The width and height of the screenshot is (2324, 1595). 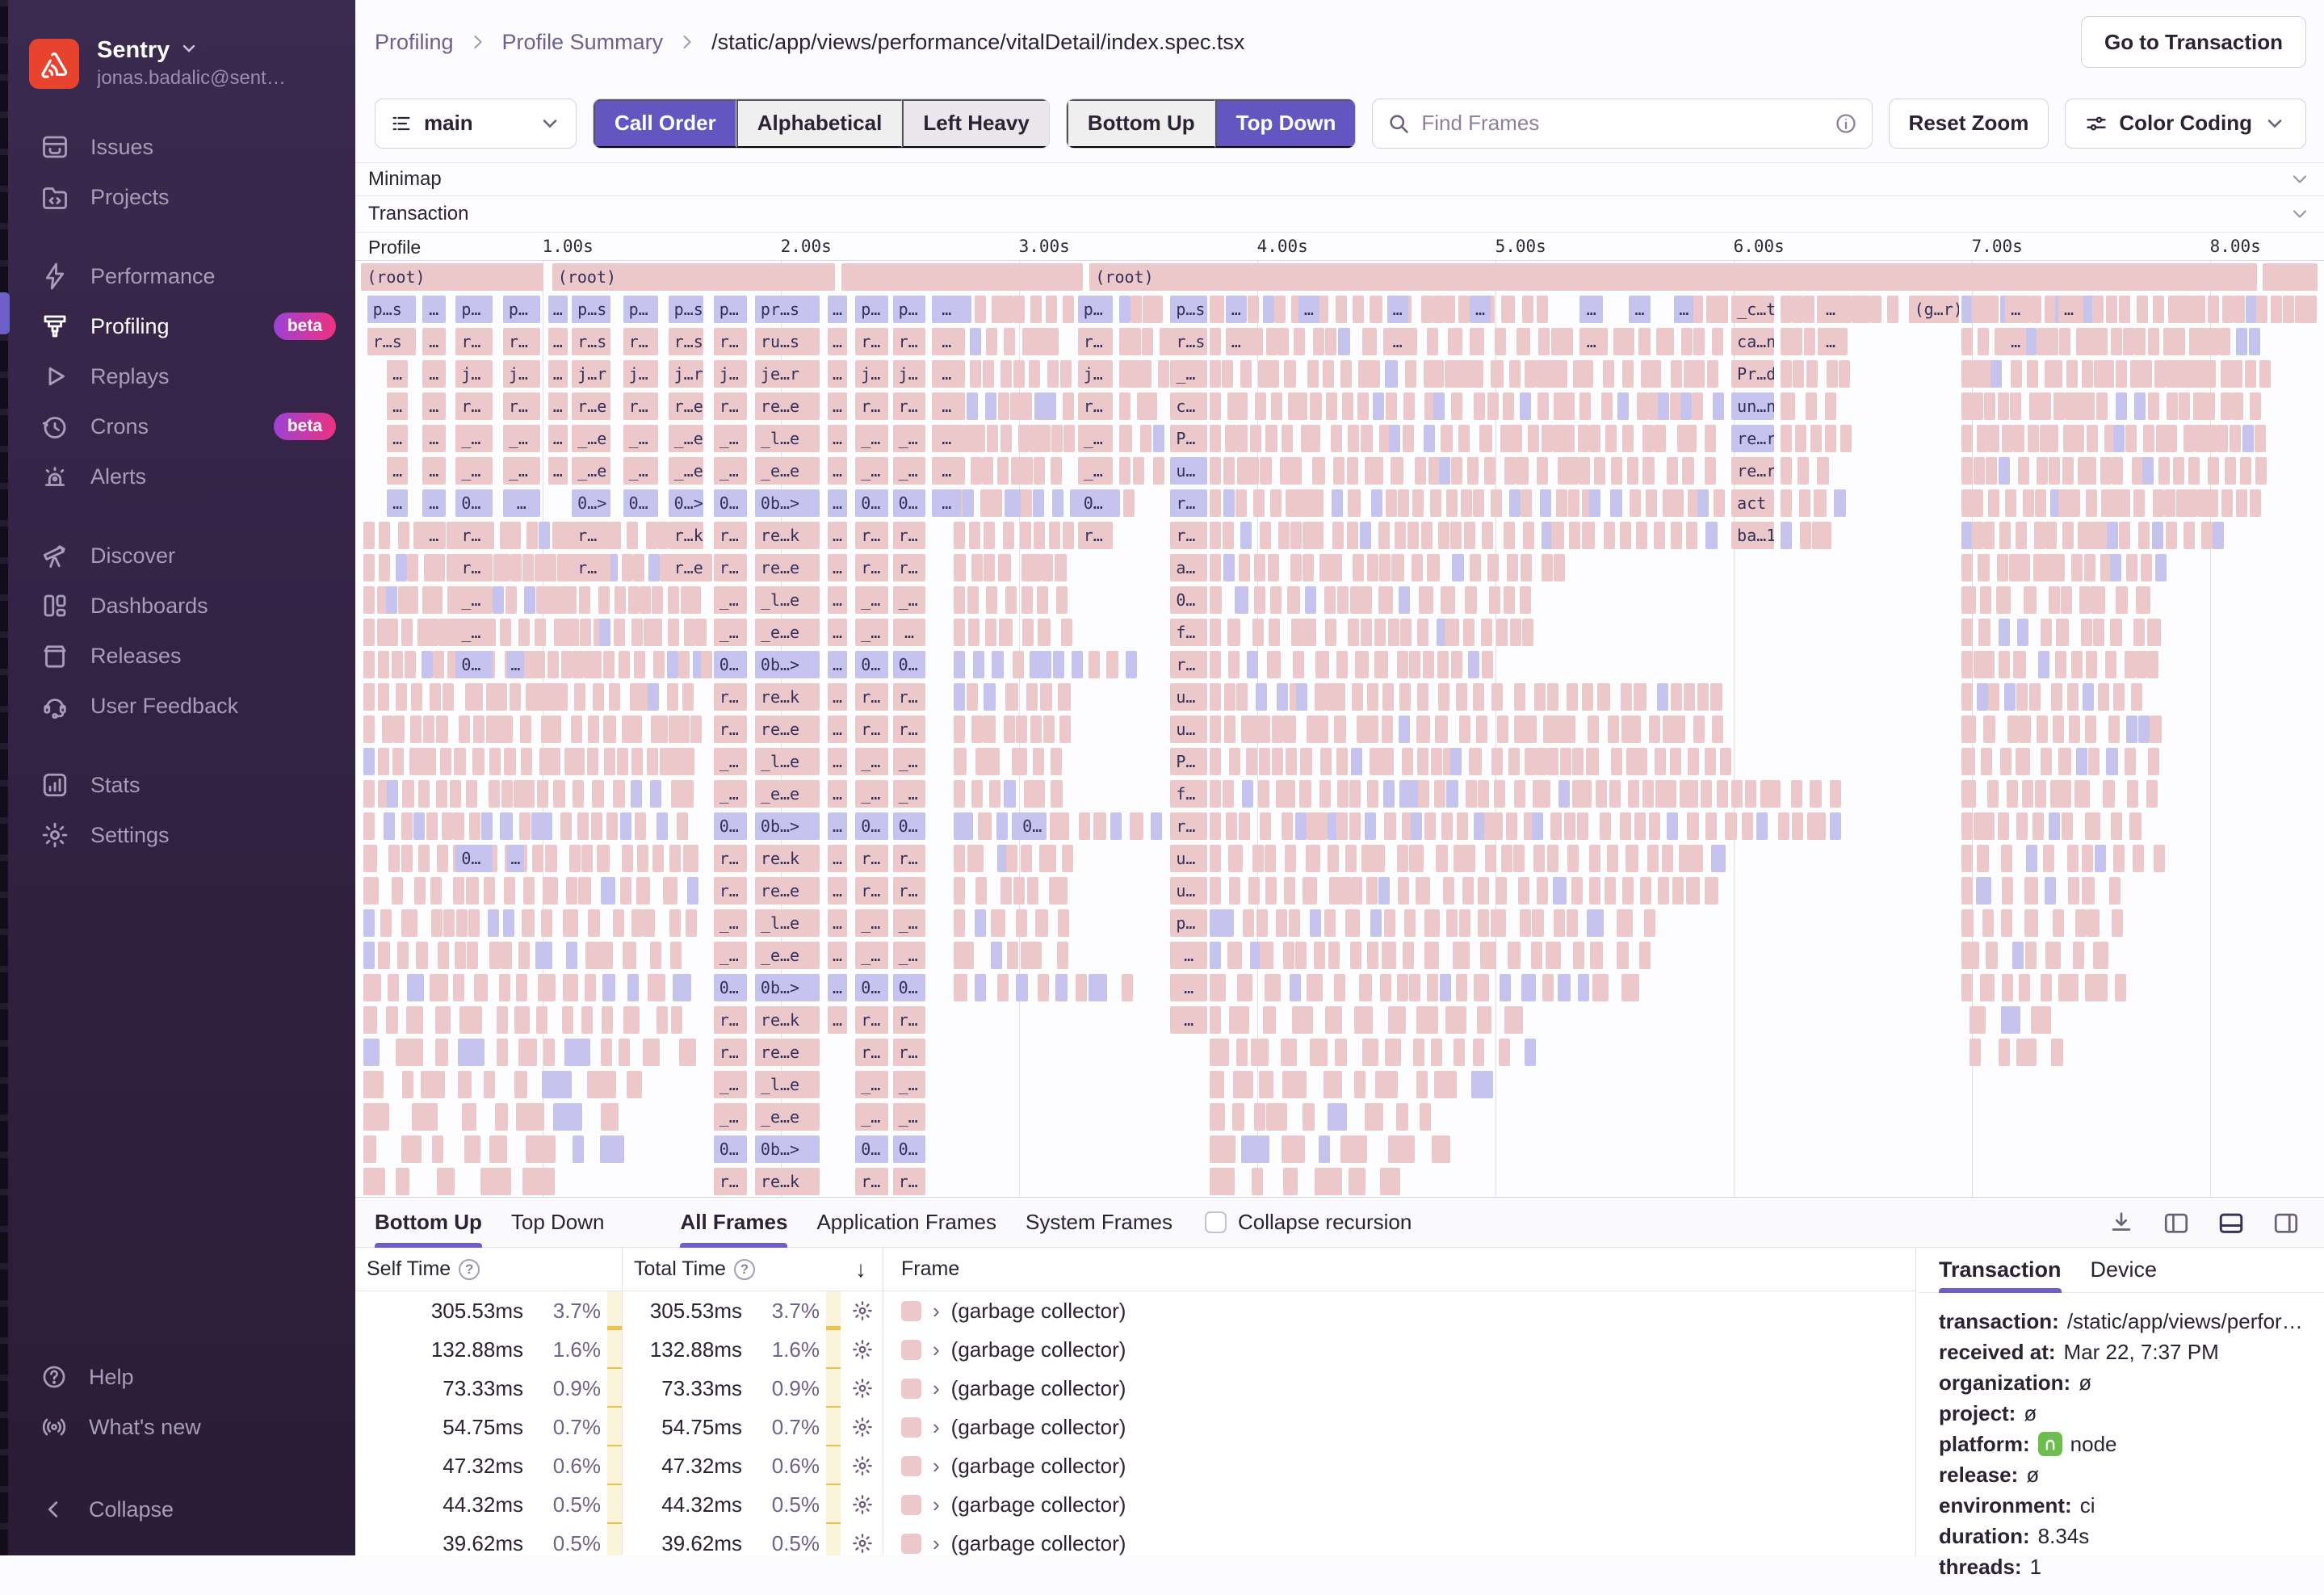 I want to click on flamegraph-frame: re…k, so click(x=787, y=697).